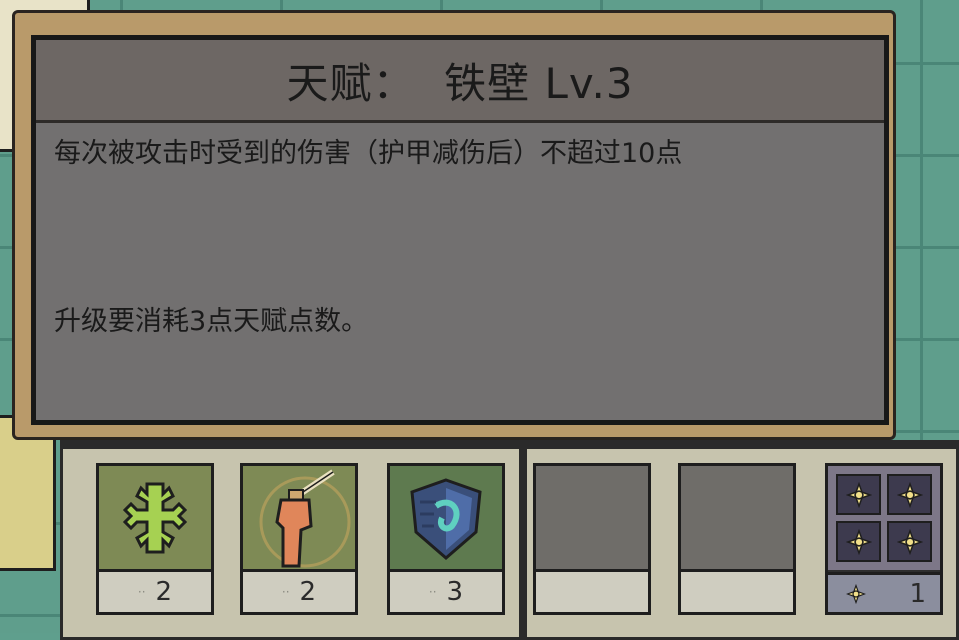 The image size is (959, 640). Describe the element at coordinates (737, 539) in the screenshot. I see `talent-slot-5-empty` at that location.